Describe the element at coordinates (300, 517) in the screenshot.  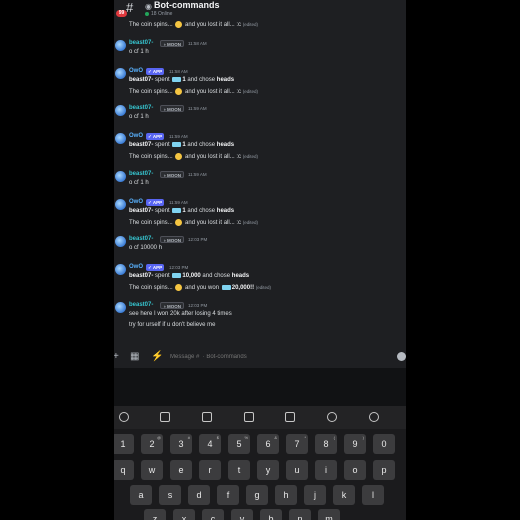
I see `key-label: n` at that location.